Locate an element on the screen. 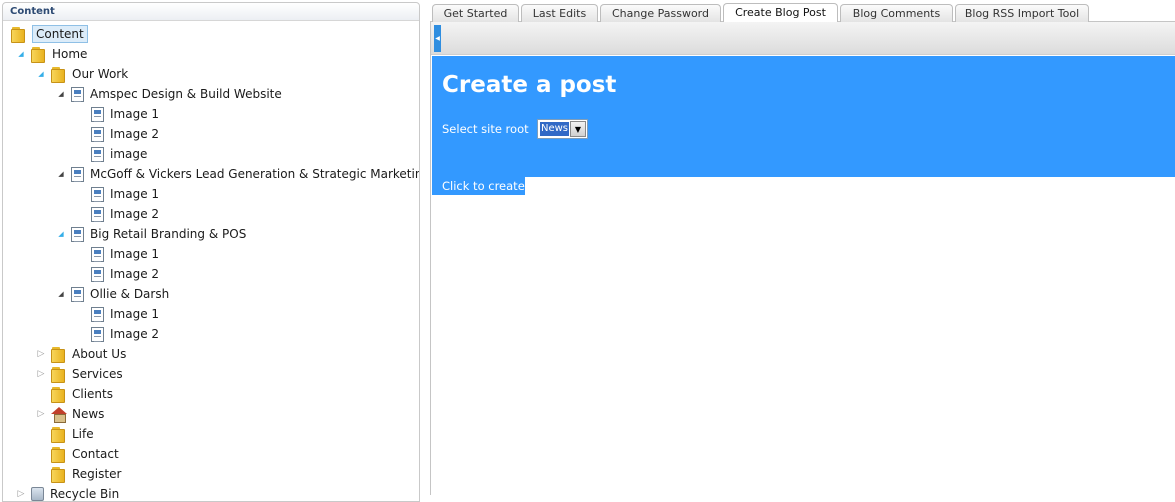 Image resolution: width=1175 pixels, height=502 pixels. tree-node-label: Life is located at coordinates (83, 434).